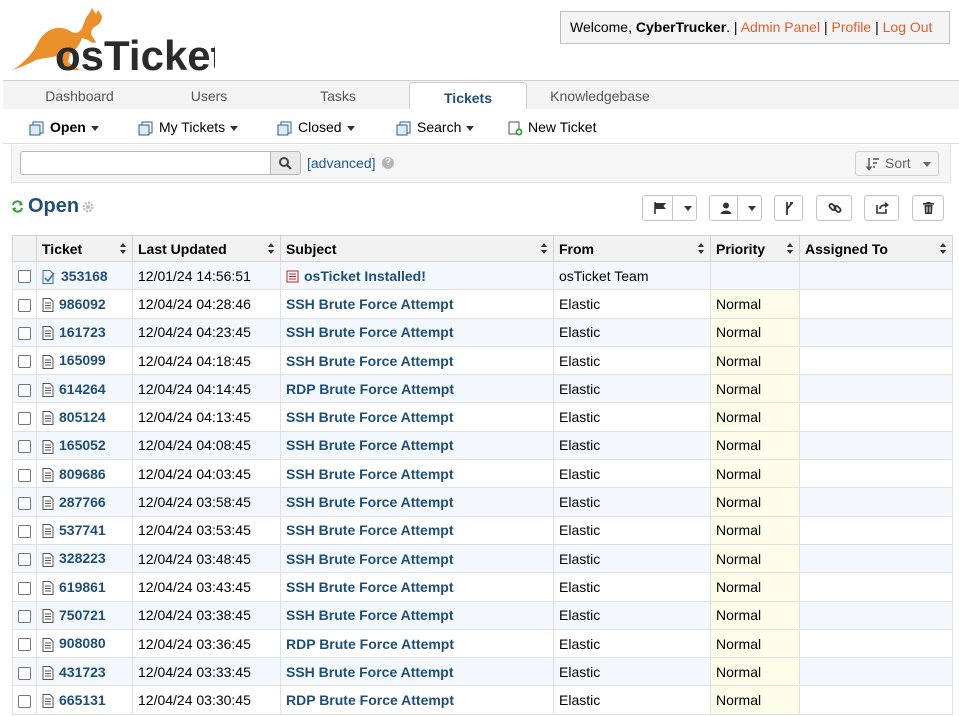 Image resolution: width=959 pixels, height=716 pixels. What do you see at coordinates (88, 207) in the screenshot?
I see `gear-icon` at bounding box center [88, 207].